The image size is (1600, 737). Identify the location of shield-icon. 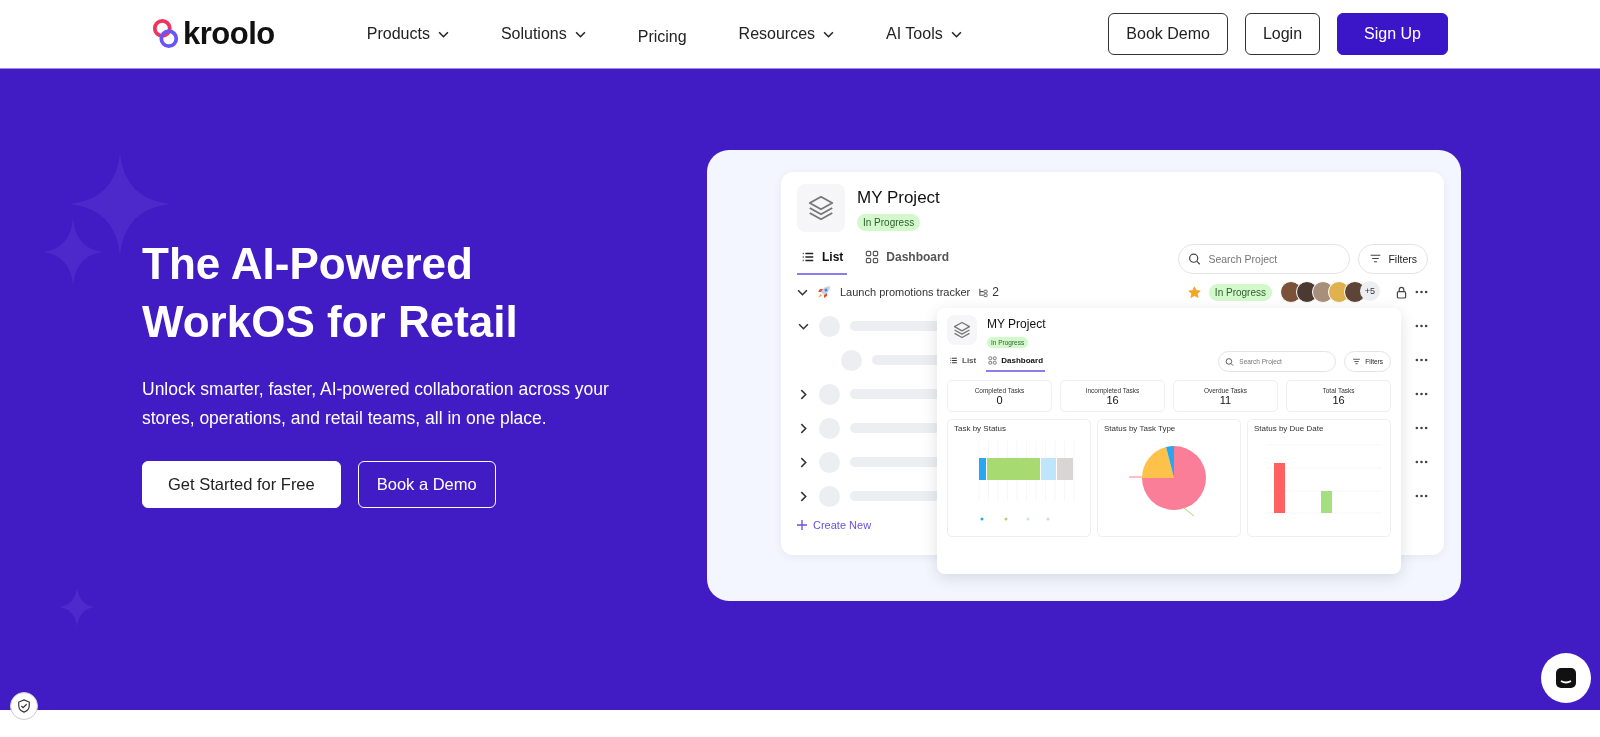
(24, 706).